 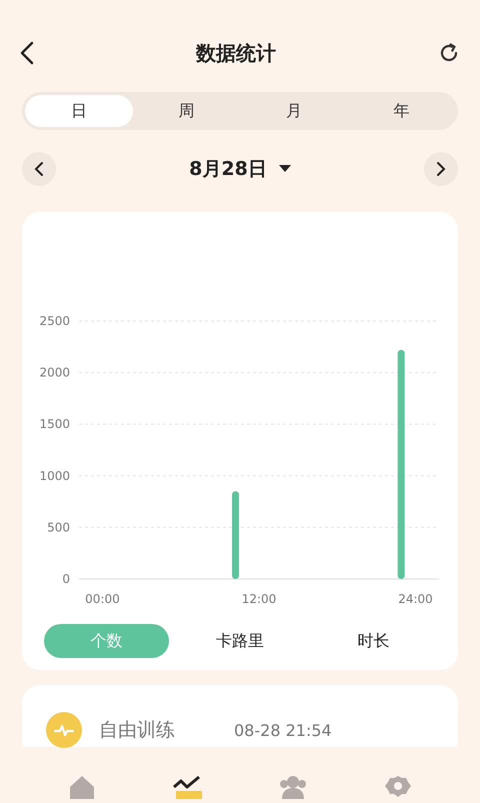 What do you see at coordinates (294, 111) in the screenshot?
I see `period-tab: 月` at bounding box center [294, 111].